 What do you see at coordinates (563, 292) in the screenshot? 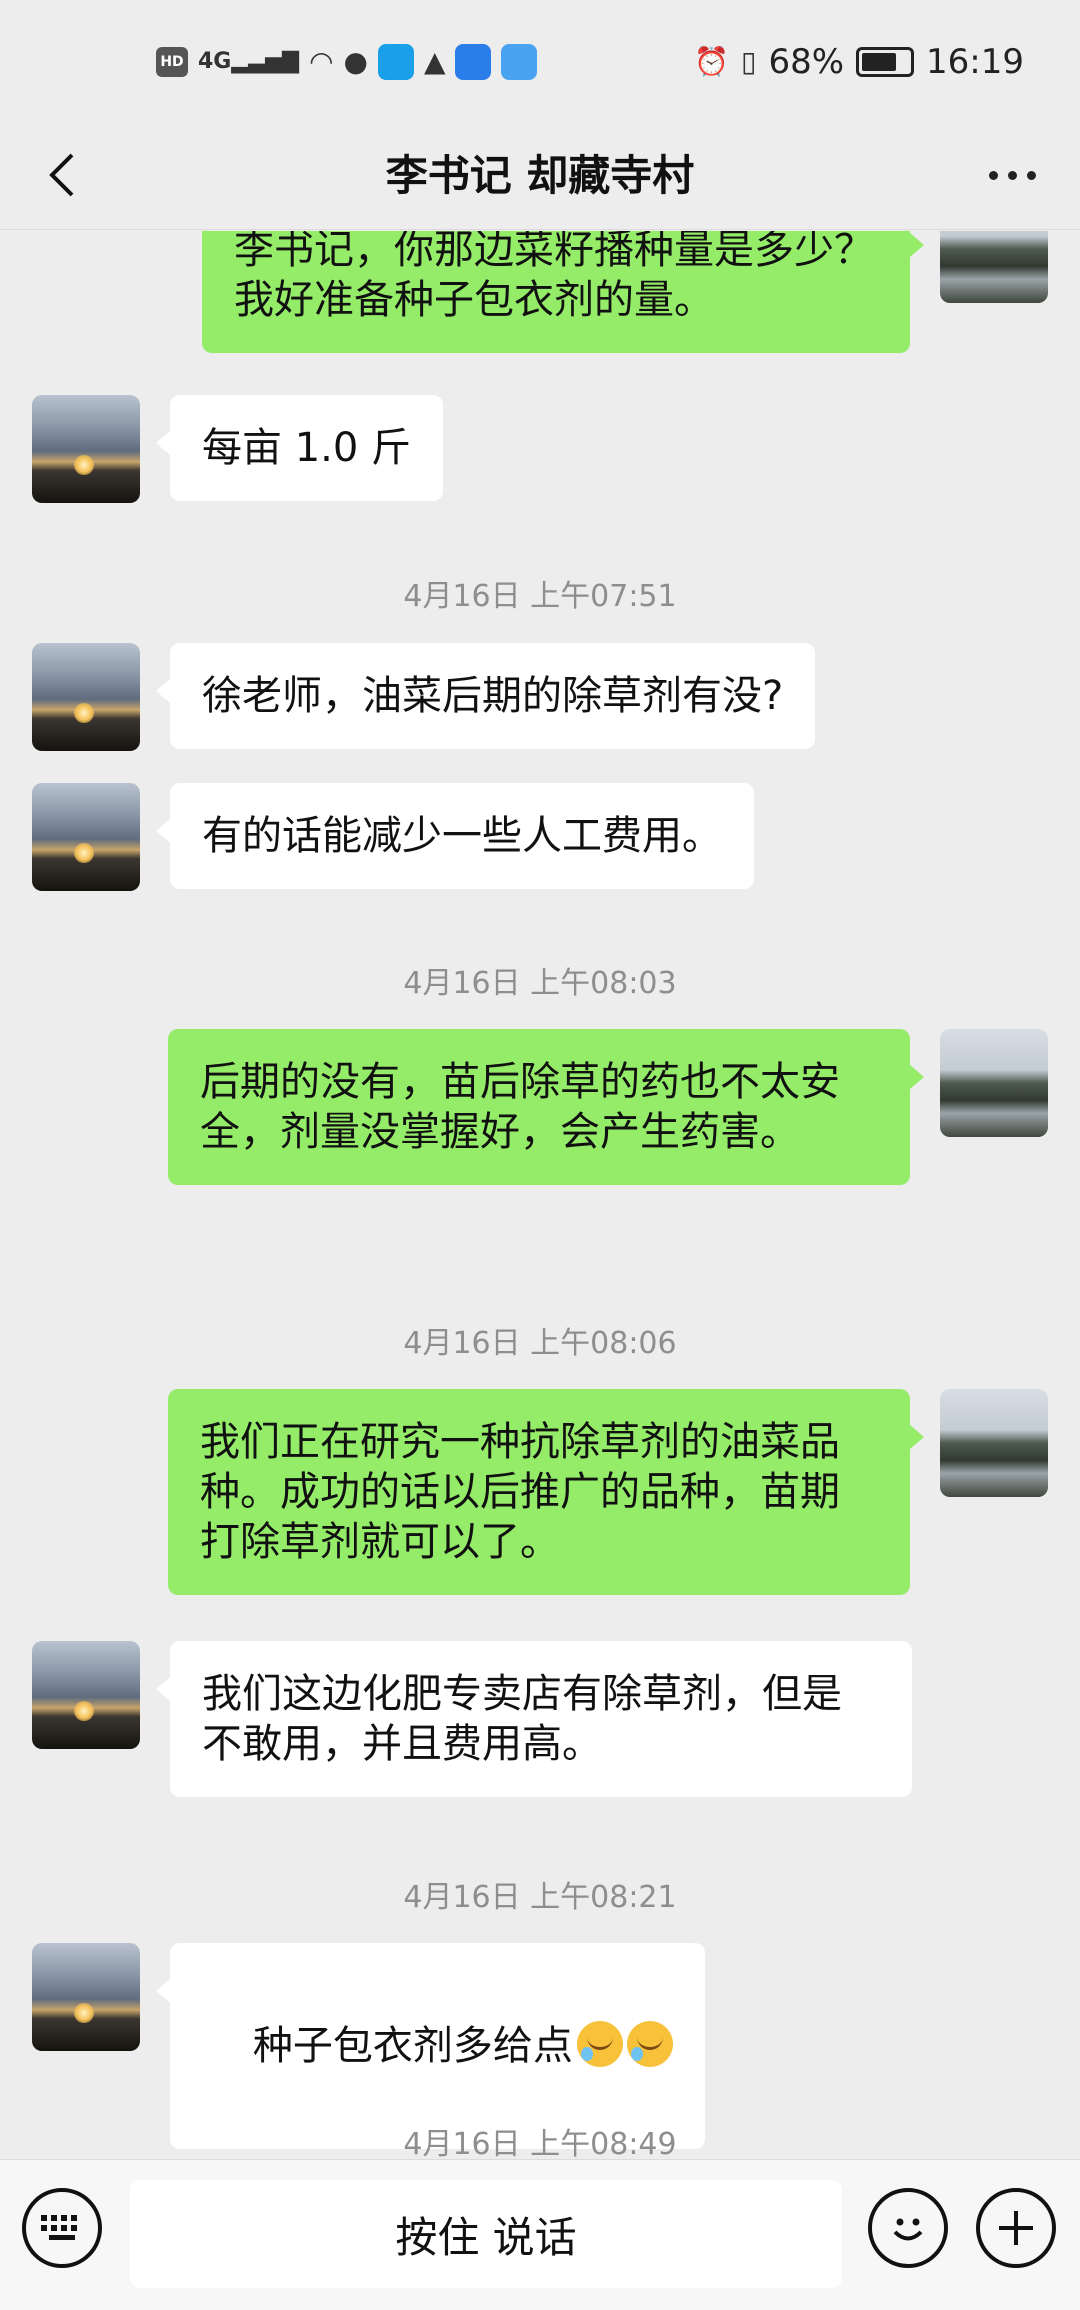
I see `message-outgoing: 李书记，你那边菜籽播种量是多少？我好准备种子包衣剂的量。` at bounding box center [563, 292].